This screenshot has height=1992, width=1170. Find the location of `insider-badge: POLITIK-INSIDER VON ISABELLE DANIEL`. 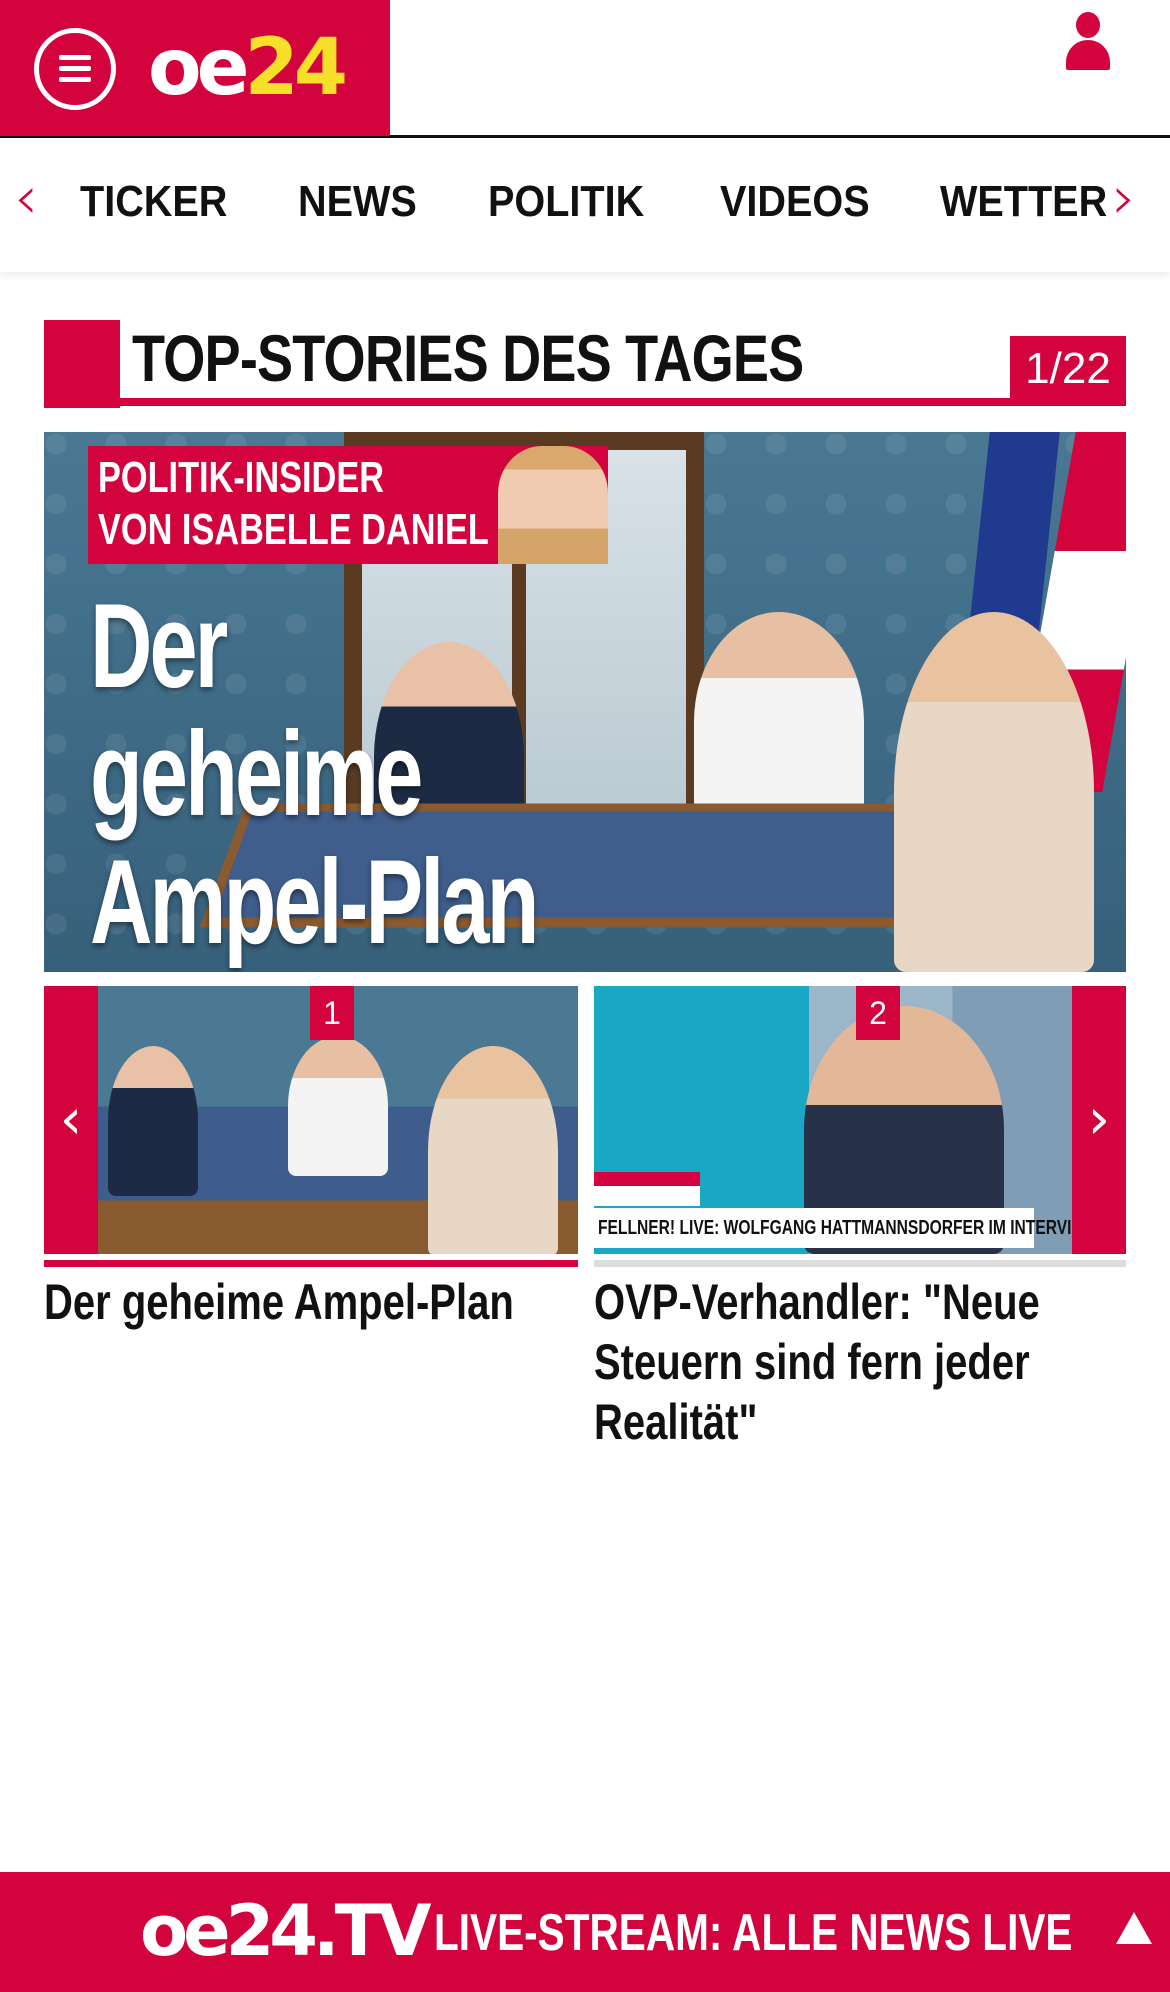

insider-badge: POLITIK-INSIDER VON ISABELLE DANIEL is located at coordinates (348, 505).